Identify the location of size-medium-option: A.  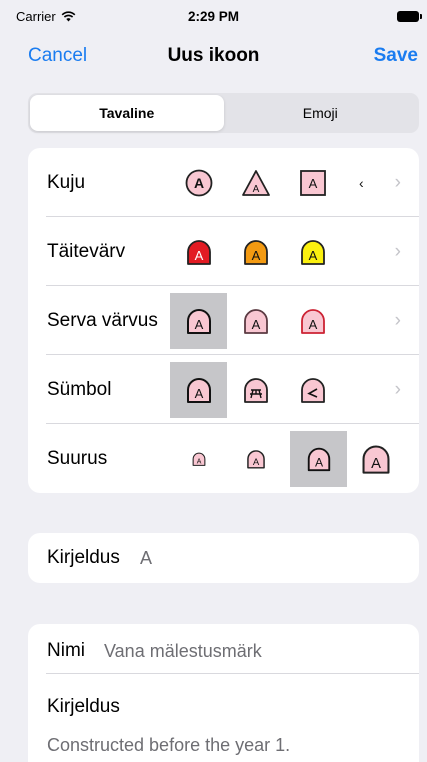
(255, 458).